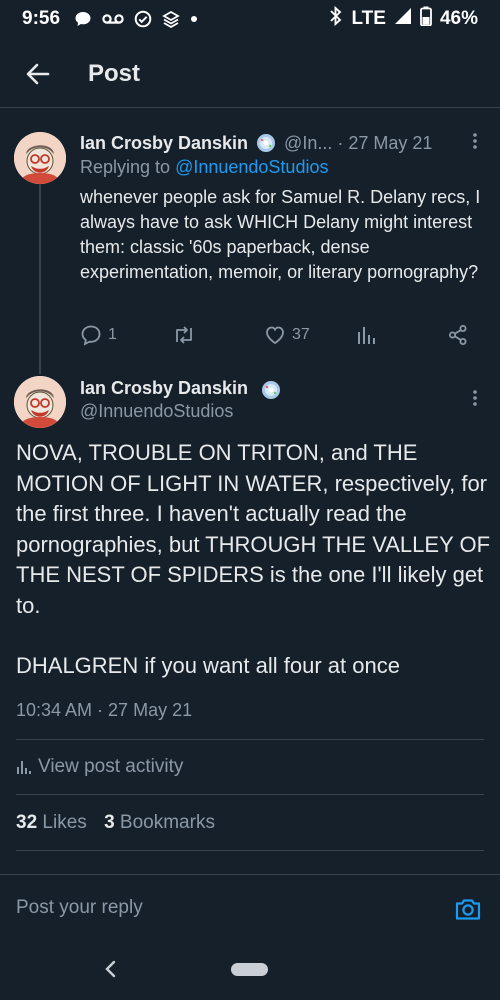 Image resolution: width=500 pixels, height=1000 pixels. I want to click on dot-icon, so click(194, 19).